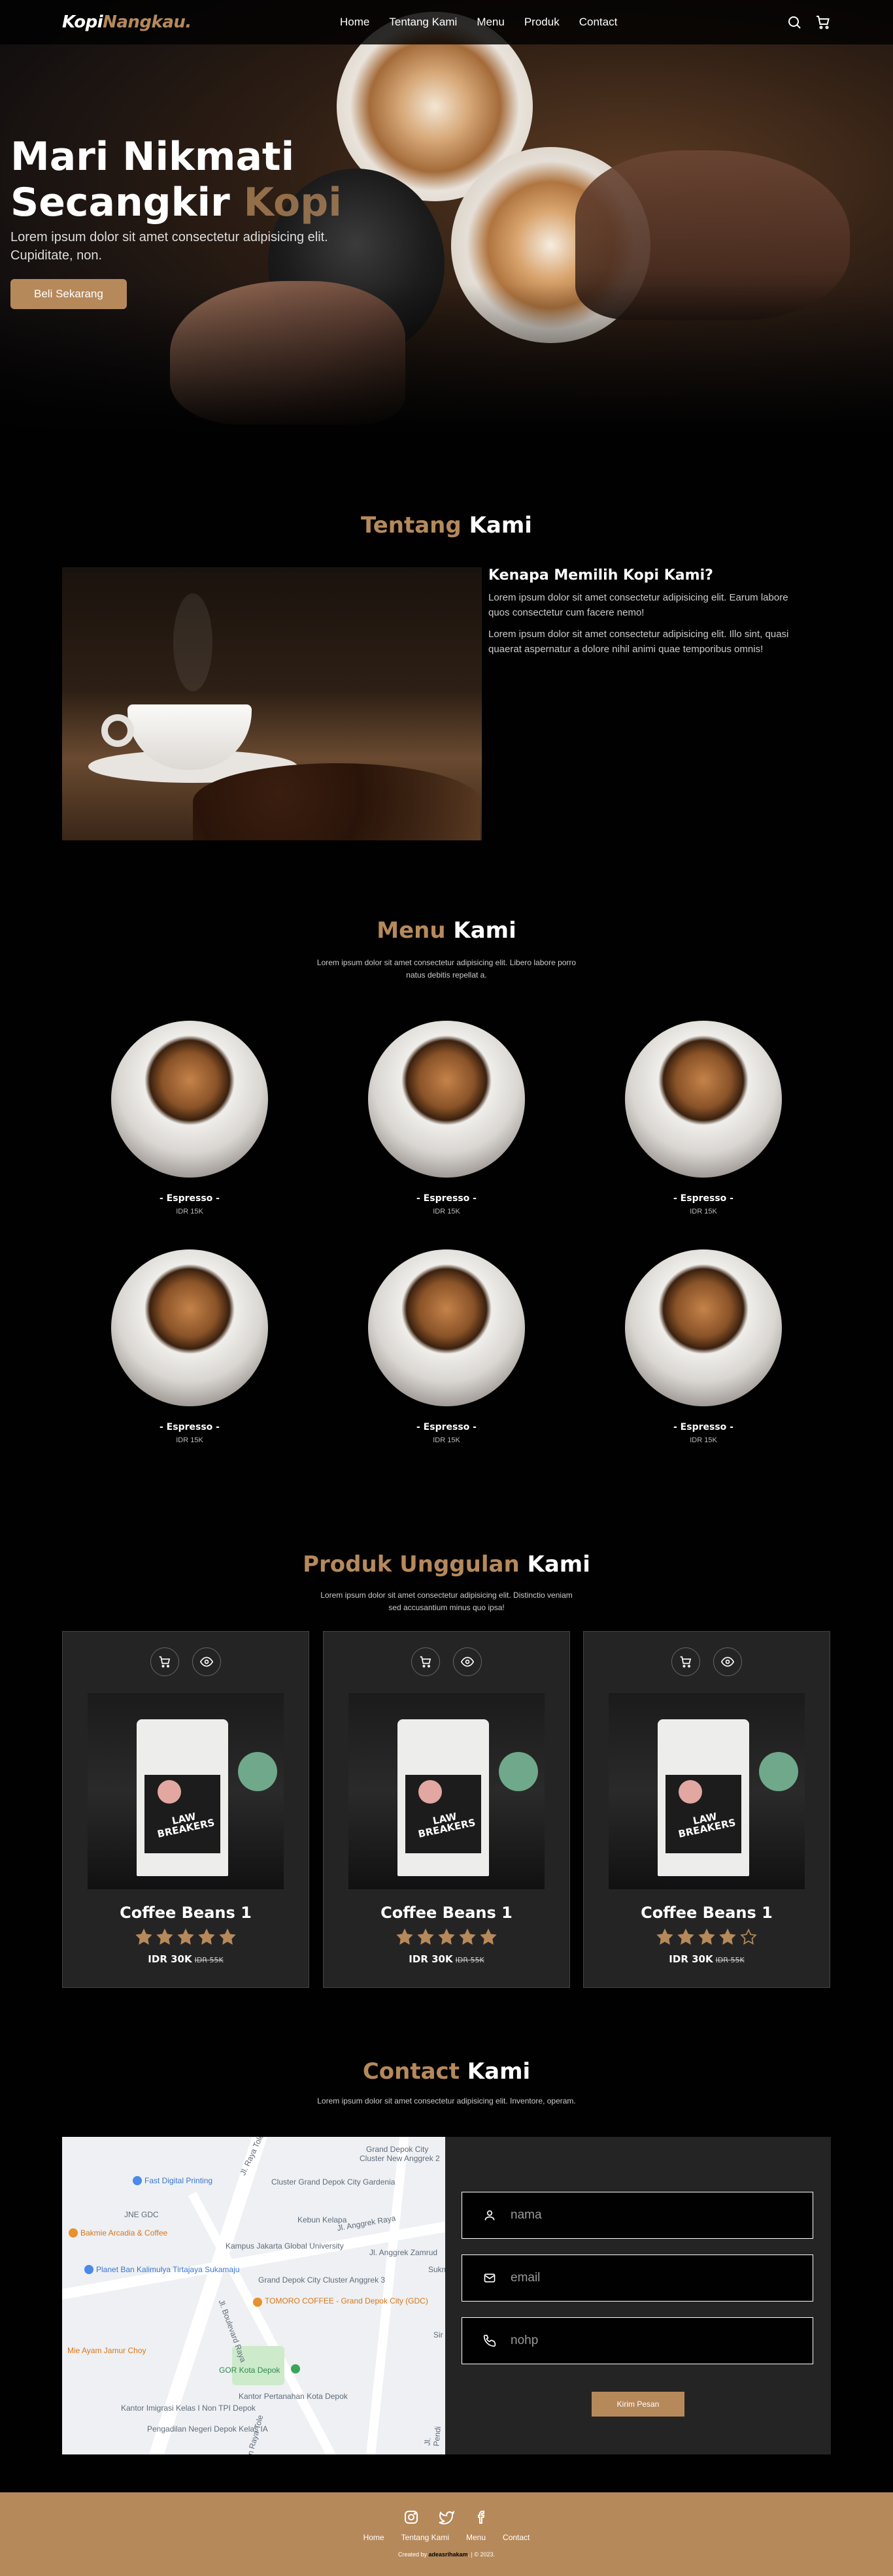 This screenshot has height=2576, width=893. Describe the element at coordinates (516, 2537) in the screenshot. I see `footer-link-contact: Contact` at that location.